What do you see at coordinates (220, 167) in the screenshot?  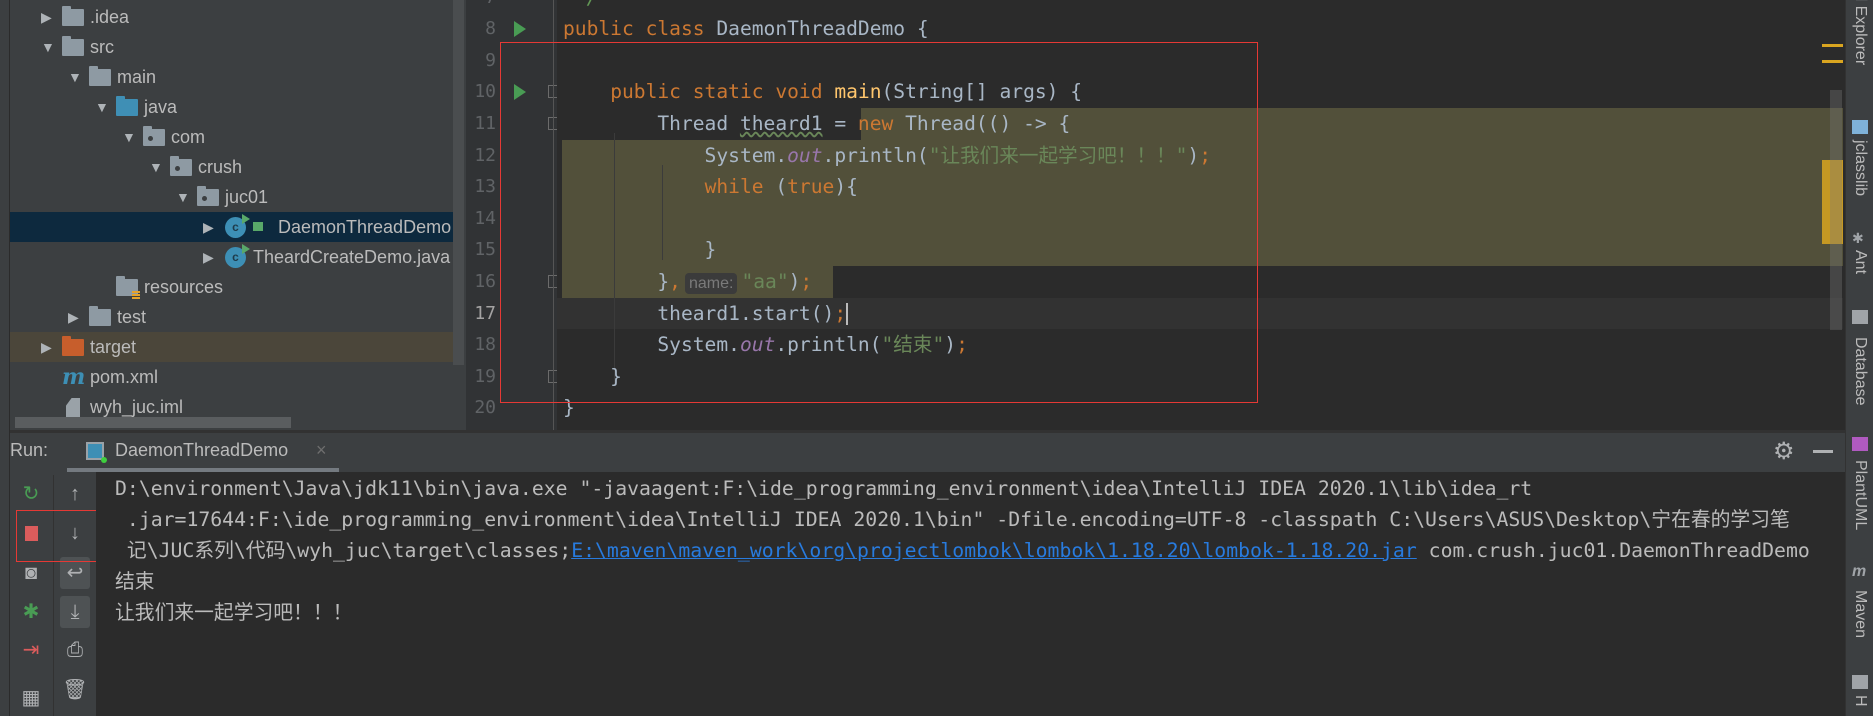 I see `tree-item-label: crush` at bounding box center [220, 167].